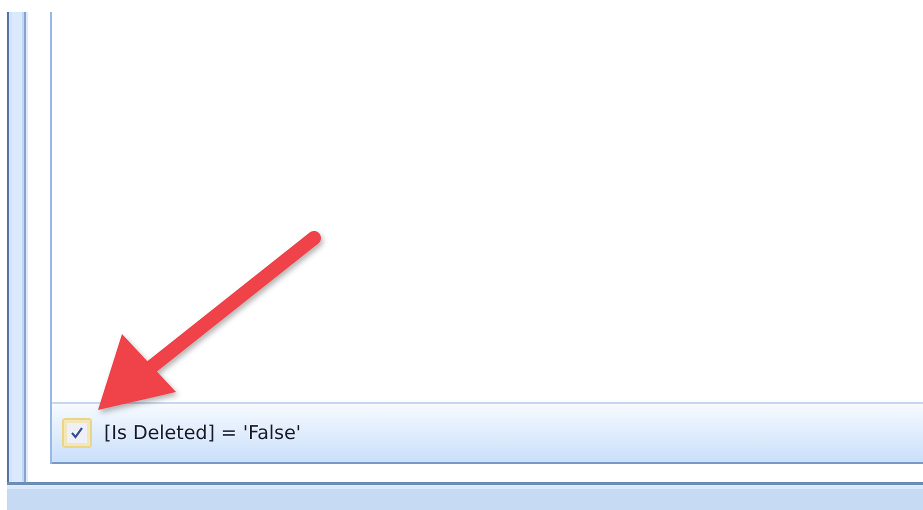 This screenshot has width=923, height=510. Describe the element at coordinates (202, 433) in the screenshot. I see `filter-expression: [Is Deleted] = 'False'` at that location.